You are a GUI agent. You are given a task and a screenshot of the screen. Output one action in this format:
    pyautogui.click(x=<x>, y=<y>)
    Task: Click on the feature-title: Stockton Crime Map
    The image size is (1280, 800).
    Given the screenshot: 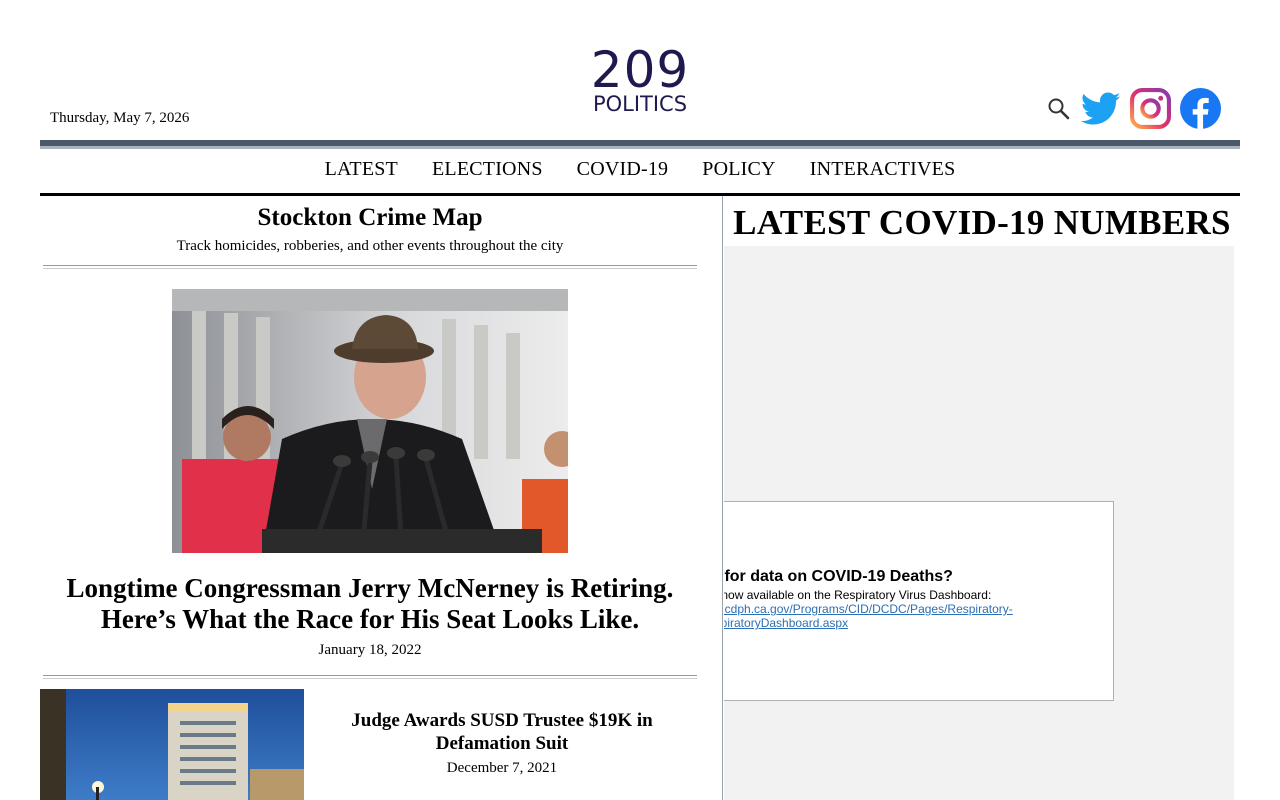 What is the action you would take?
    pyautogui.click(x=370, y=218)
    